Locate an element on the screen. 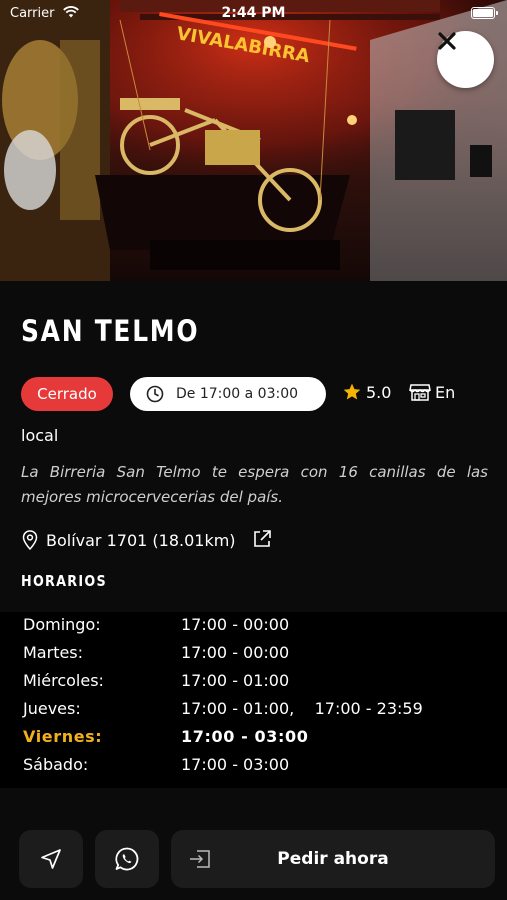  status-time: 2:44 PM is located at coordinates (253, 13).